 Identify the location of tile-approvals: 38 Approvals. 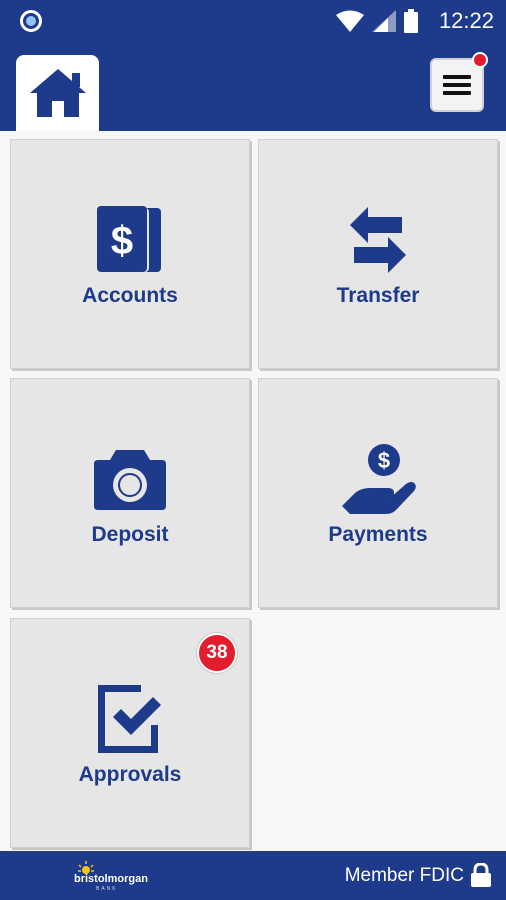
(130, 733).